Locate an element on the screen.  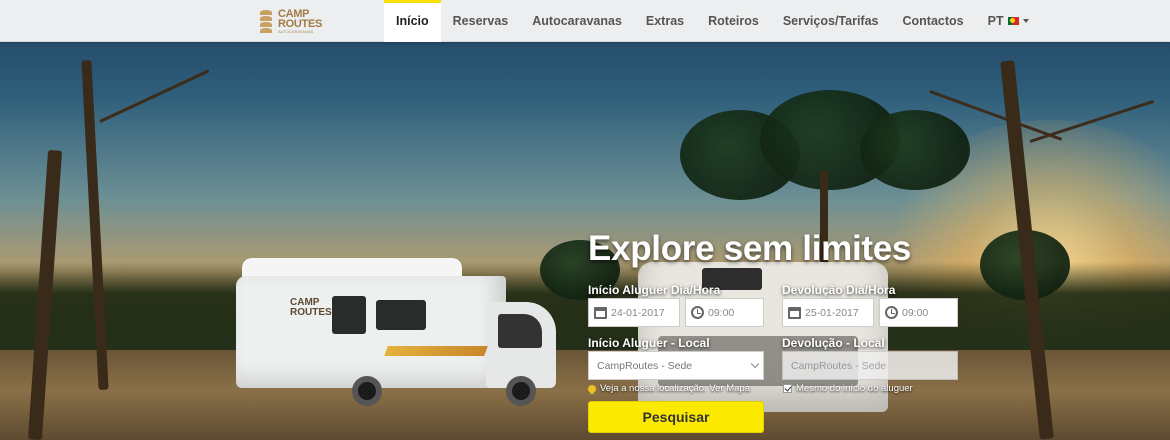
brand-tagline: AUTOCARAVANAS is located at coordinates (296, 31).